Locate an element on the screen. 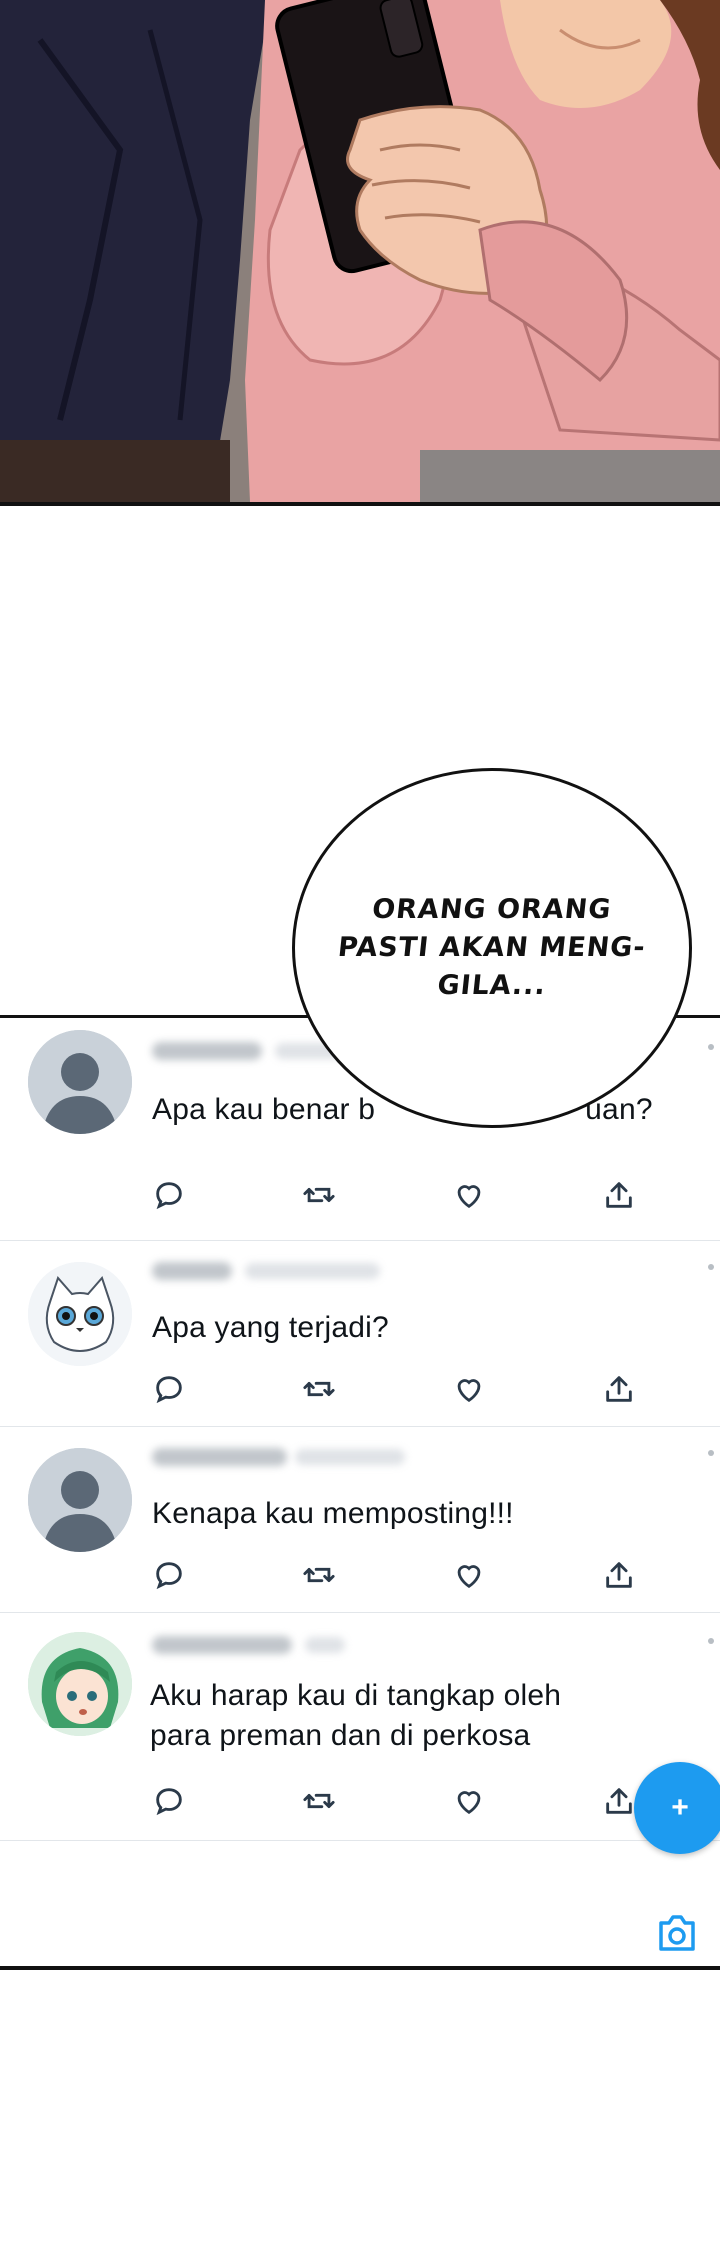 The image size is (720, 2246). camera-icon is located at coordinates (677, 1933).